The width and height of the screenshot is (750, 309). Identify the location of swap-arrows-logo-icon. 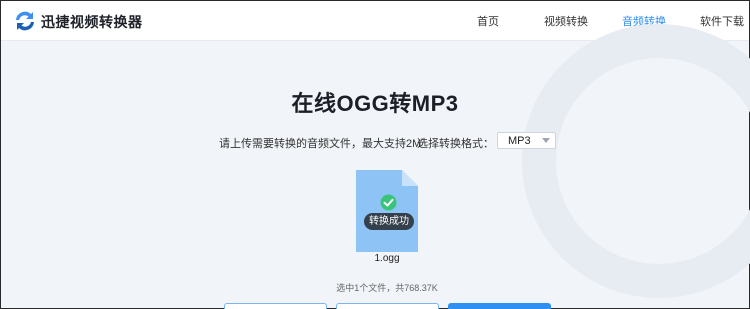
(25, 21).